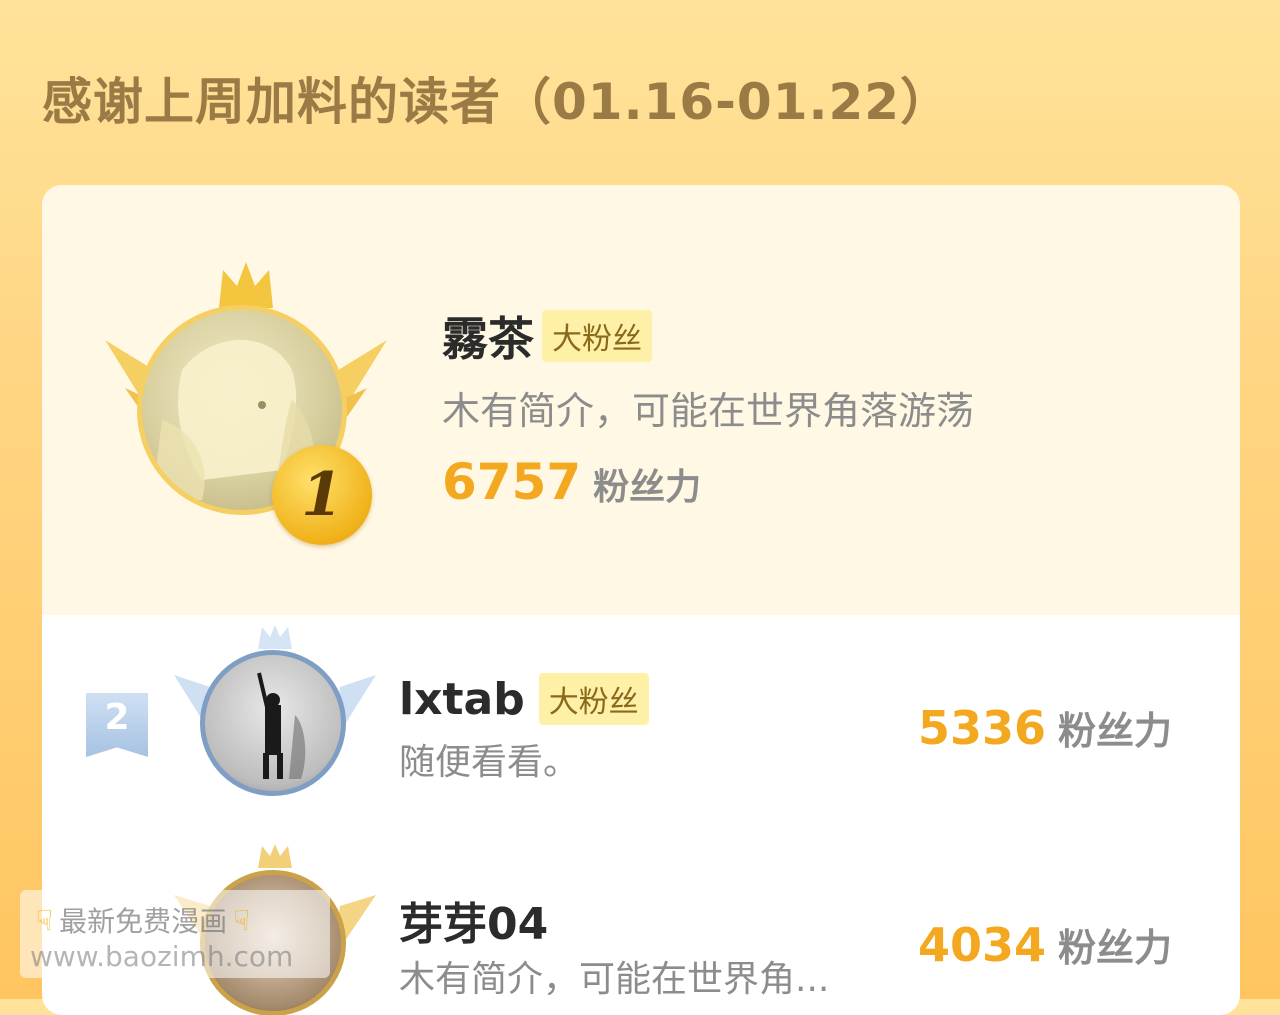 The width and height of the screenshot is (1280, 1015). What do you see at coordinates (489, 762) in the screenshot?
I see `fan-bio: 随便看看。` at bounding box center [489, 762].